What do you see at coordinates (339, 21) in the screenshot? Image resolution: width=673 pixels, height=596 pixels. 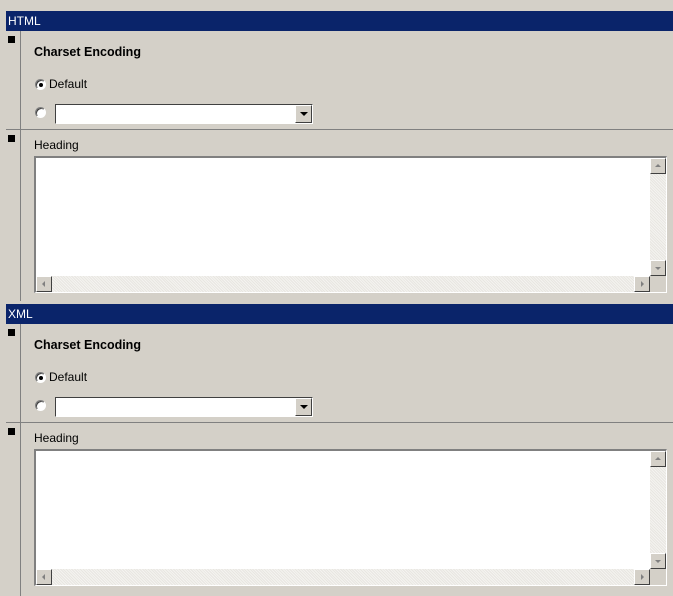 I see `html-section-header: HTML` at bounding box center [339, 21].